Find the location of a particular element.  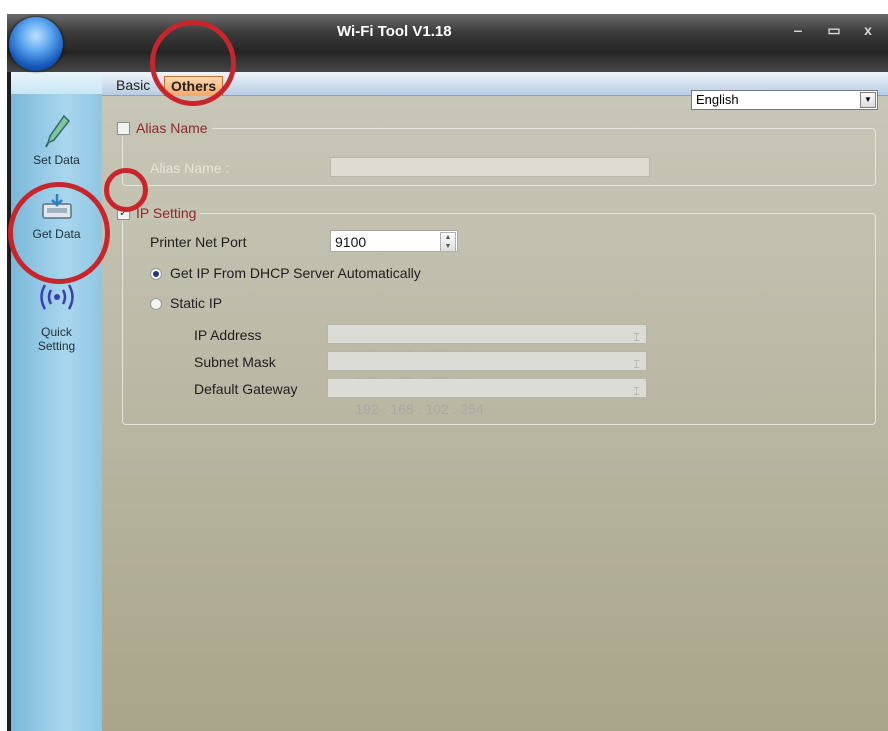

app-orb-icon is located at coordinates (36, 44).